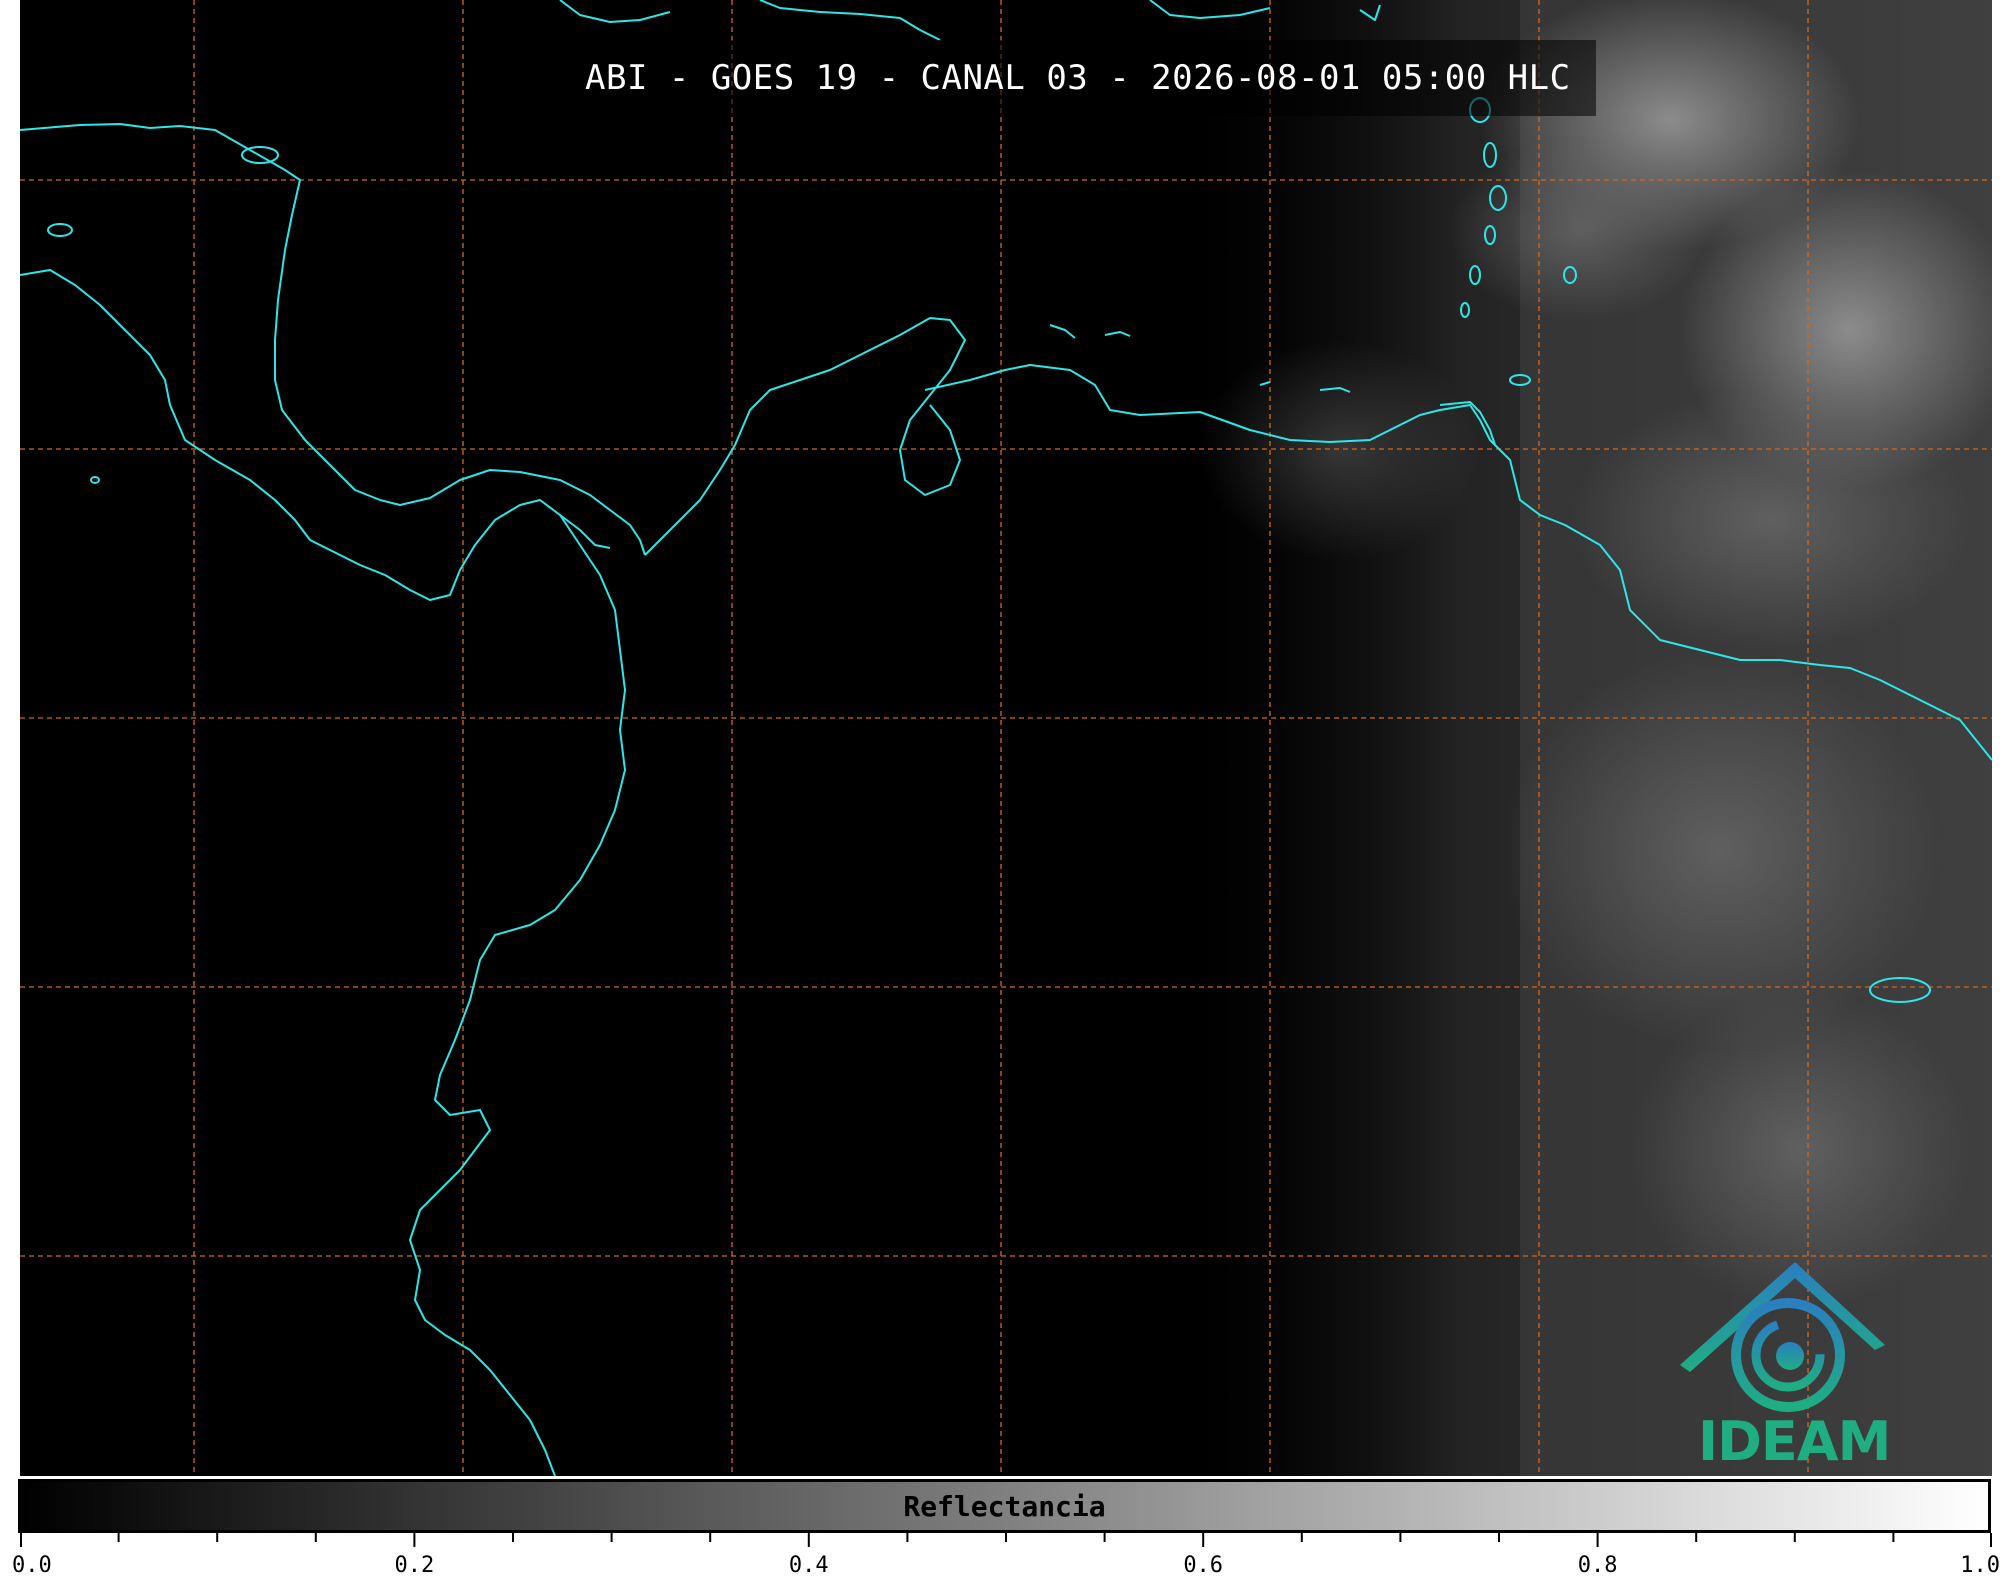  I want to click on colorbar-tick-label: 0.8, so click(1597, 1565).